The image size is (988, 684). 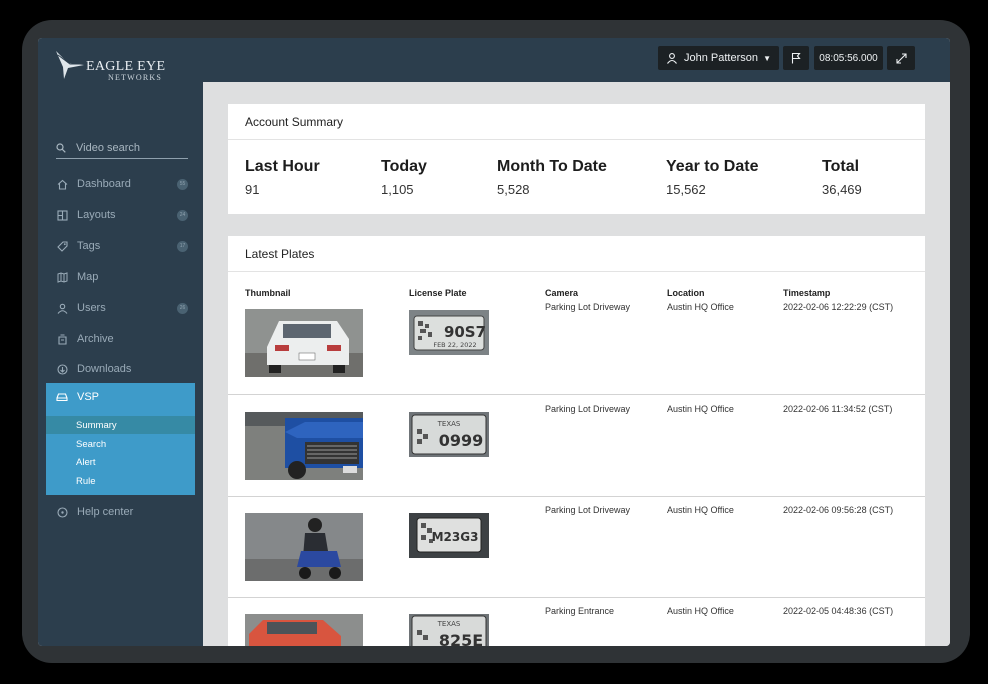 What do you see at coordinates (712, 166) in the screenshot?
I see `stat-label: Year to Date` at bounding box center [712, 166].